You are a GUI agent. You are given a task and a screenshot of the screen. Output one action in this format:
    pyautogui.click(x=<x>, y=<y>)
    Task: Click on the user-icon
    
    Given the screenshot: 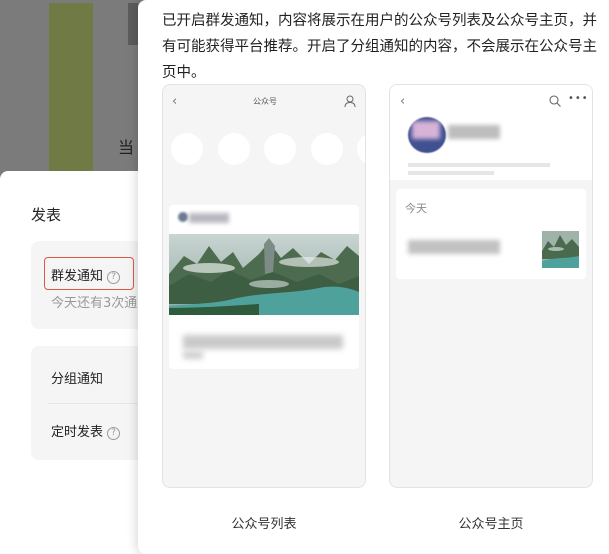 What is the action you would take?
    pyautogui.click(x=350, y=101)
    